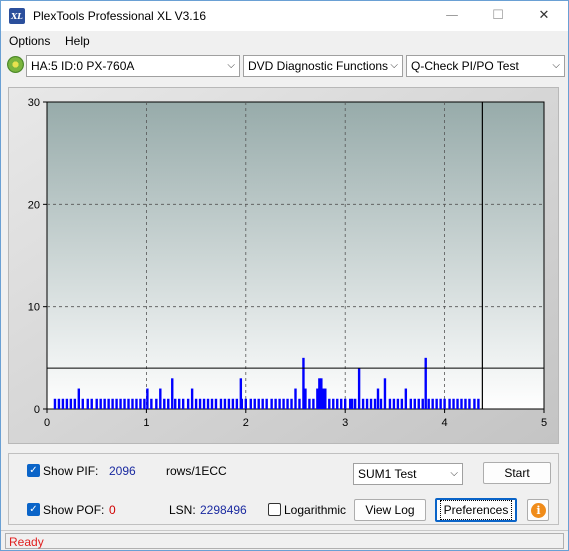  I want to click on logarithmic-checkbox, so click(274, 509).